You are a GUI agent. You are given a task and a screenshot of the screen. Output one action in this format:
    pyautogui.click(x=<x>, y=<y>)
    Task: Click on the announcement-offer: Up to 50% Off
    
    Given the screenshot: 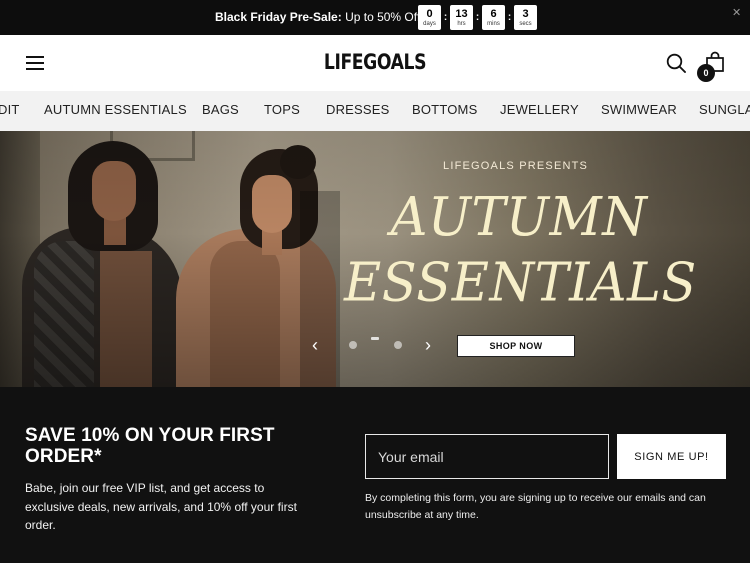 What is the action you would take?
    pyautogui.click(x=381, y=17)
    